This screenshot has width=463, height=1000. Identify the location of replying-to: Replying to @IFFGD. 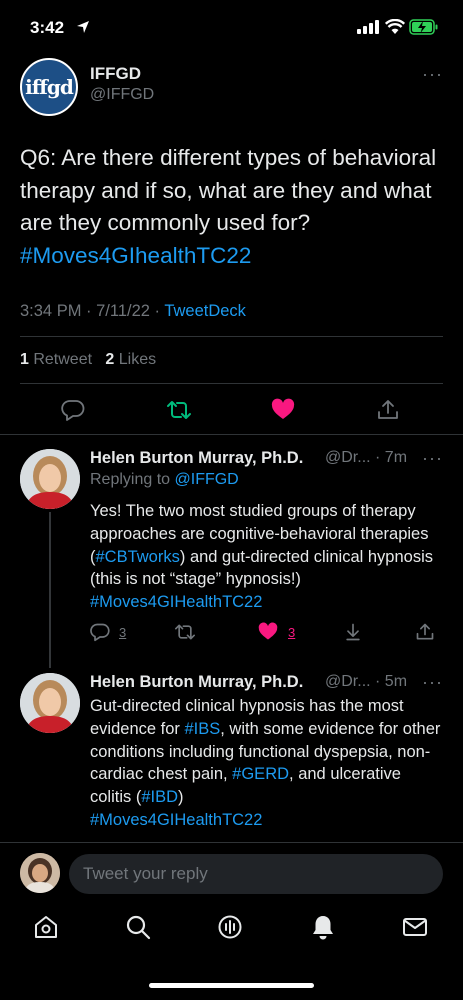
(164, 479).